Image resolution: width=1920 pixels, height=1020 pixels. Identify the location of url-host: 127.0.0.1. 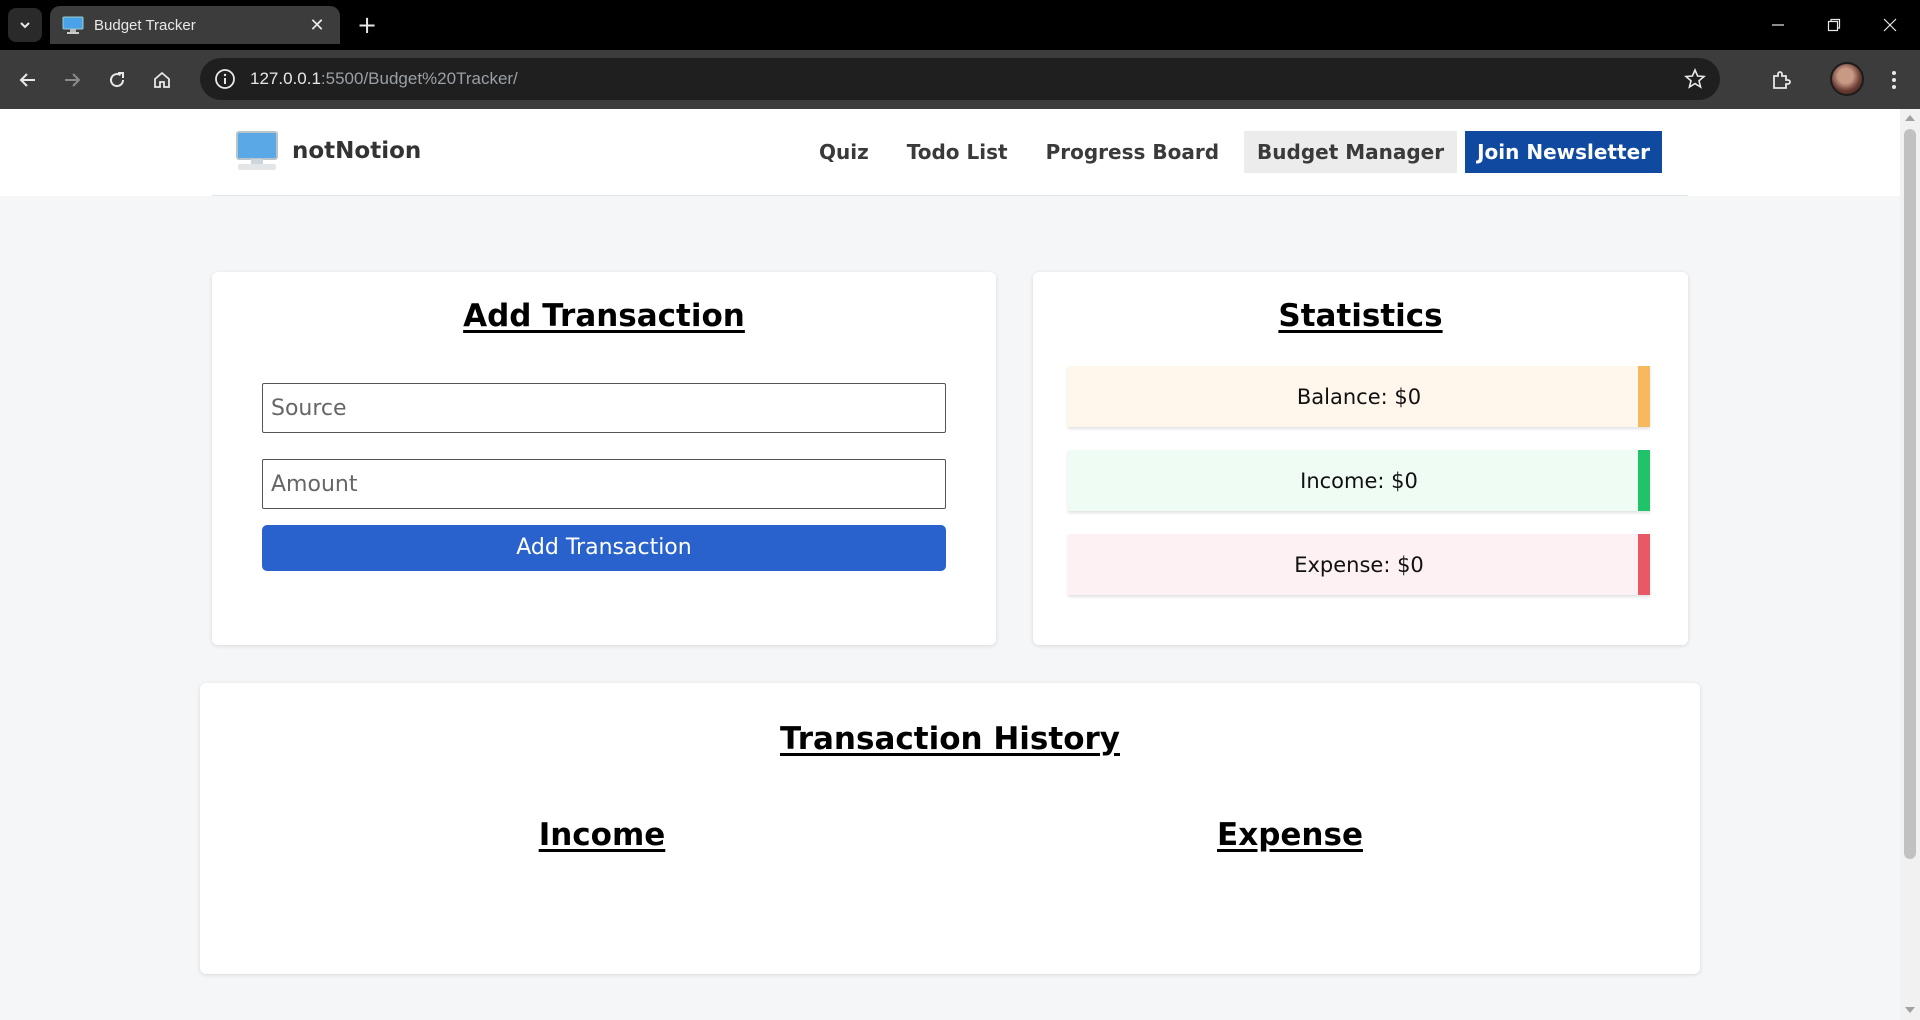
(285, 78).